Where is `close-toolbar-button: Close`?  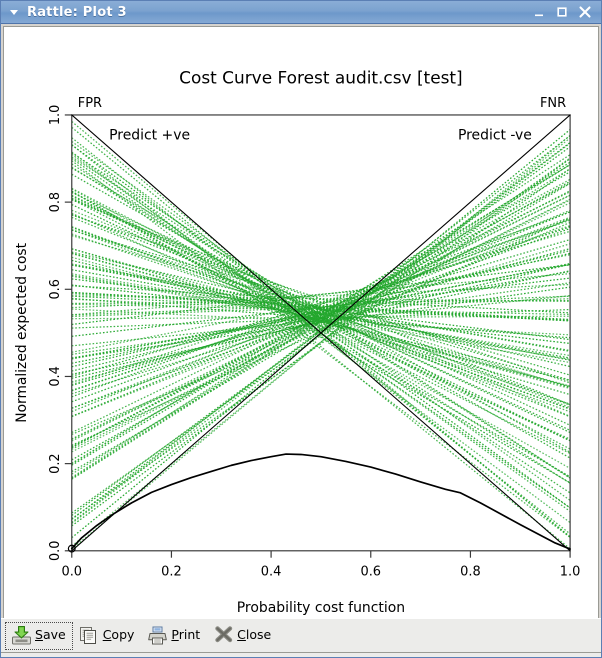
close-toolbar-button: Close is located at coordinates (242, 636).